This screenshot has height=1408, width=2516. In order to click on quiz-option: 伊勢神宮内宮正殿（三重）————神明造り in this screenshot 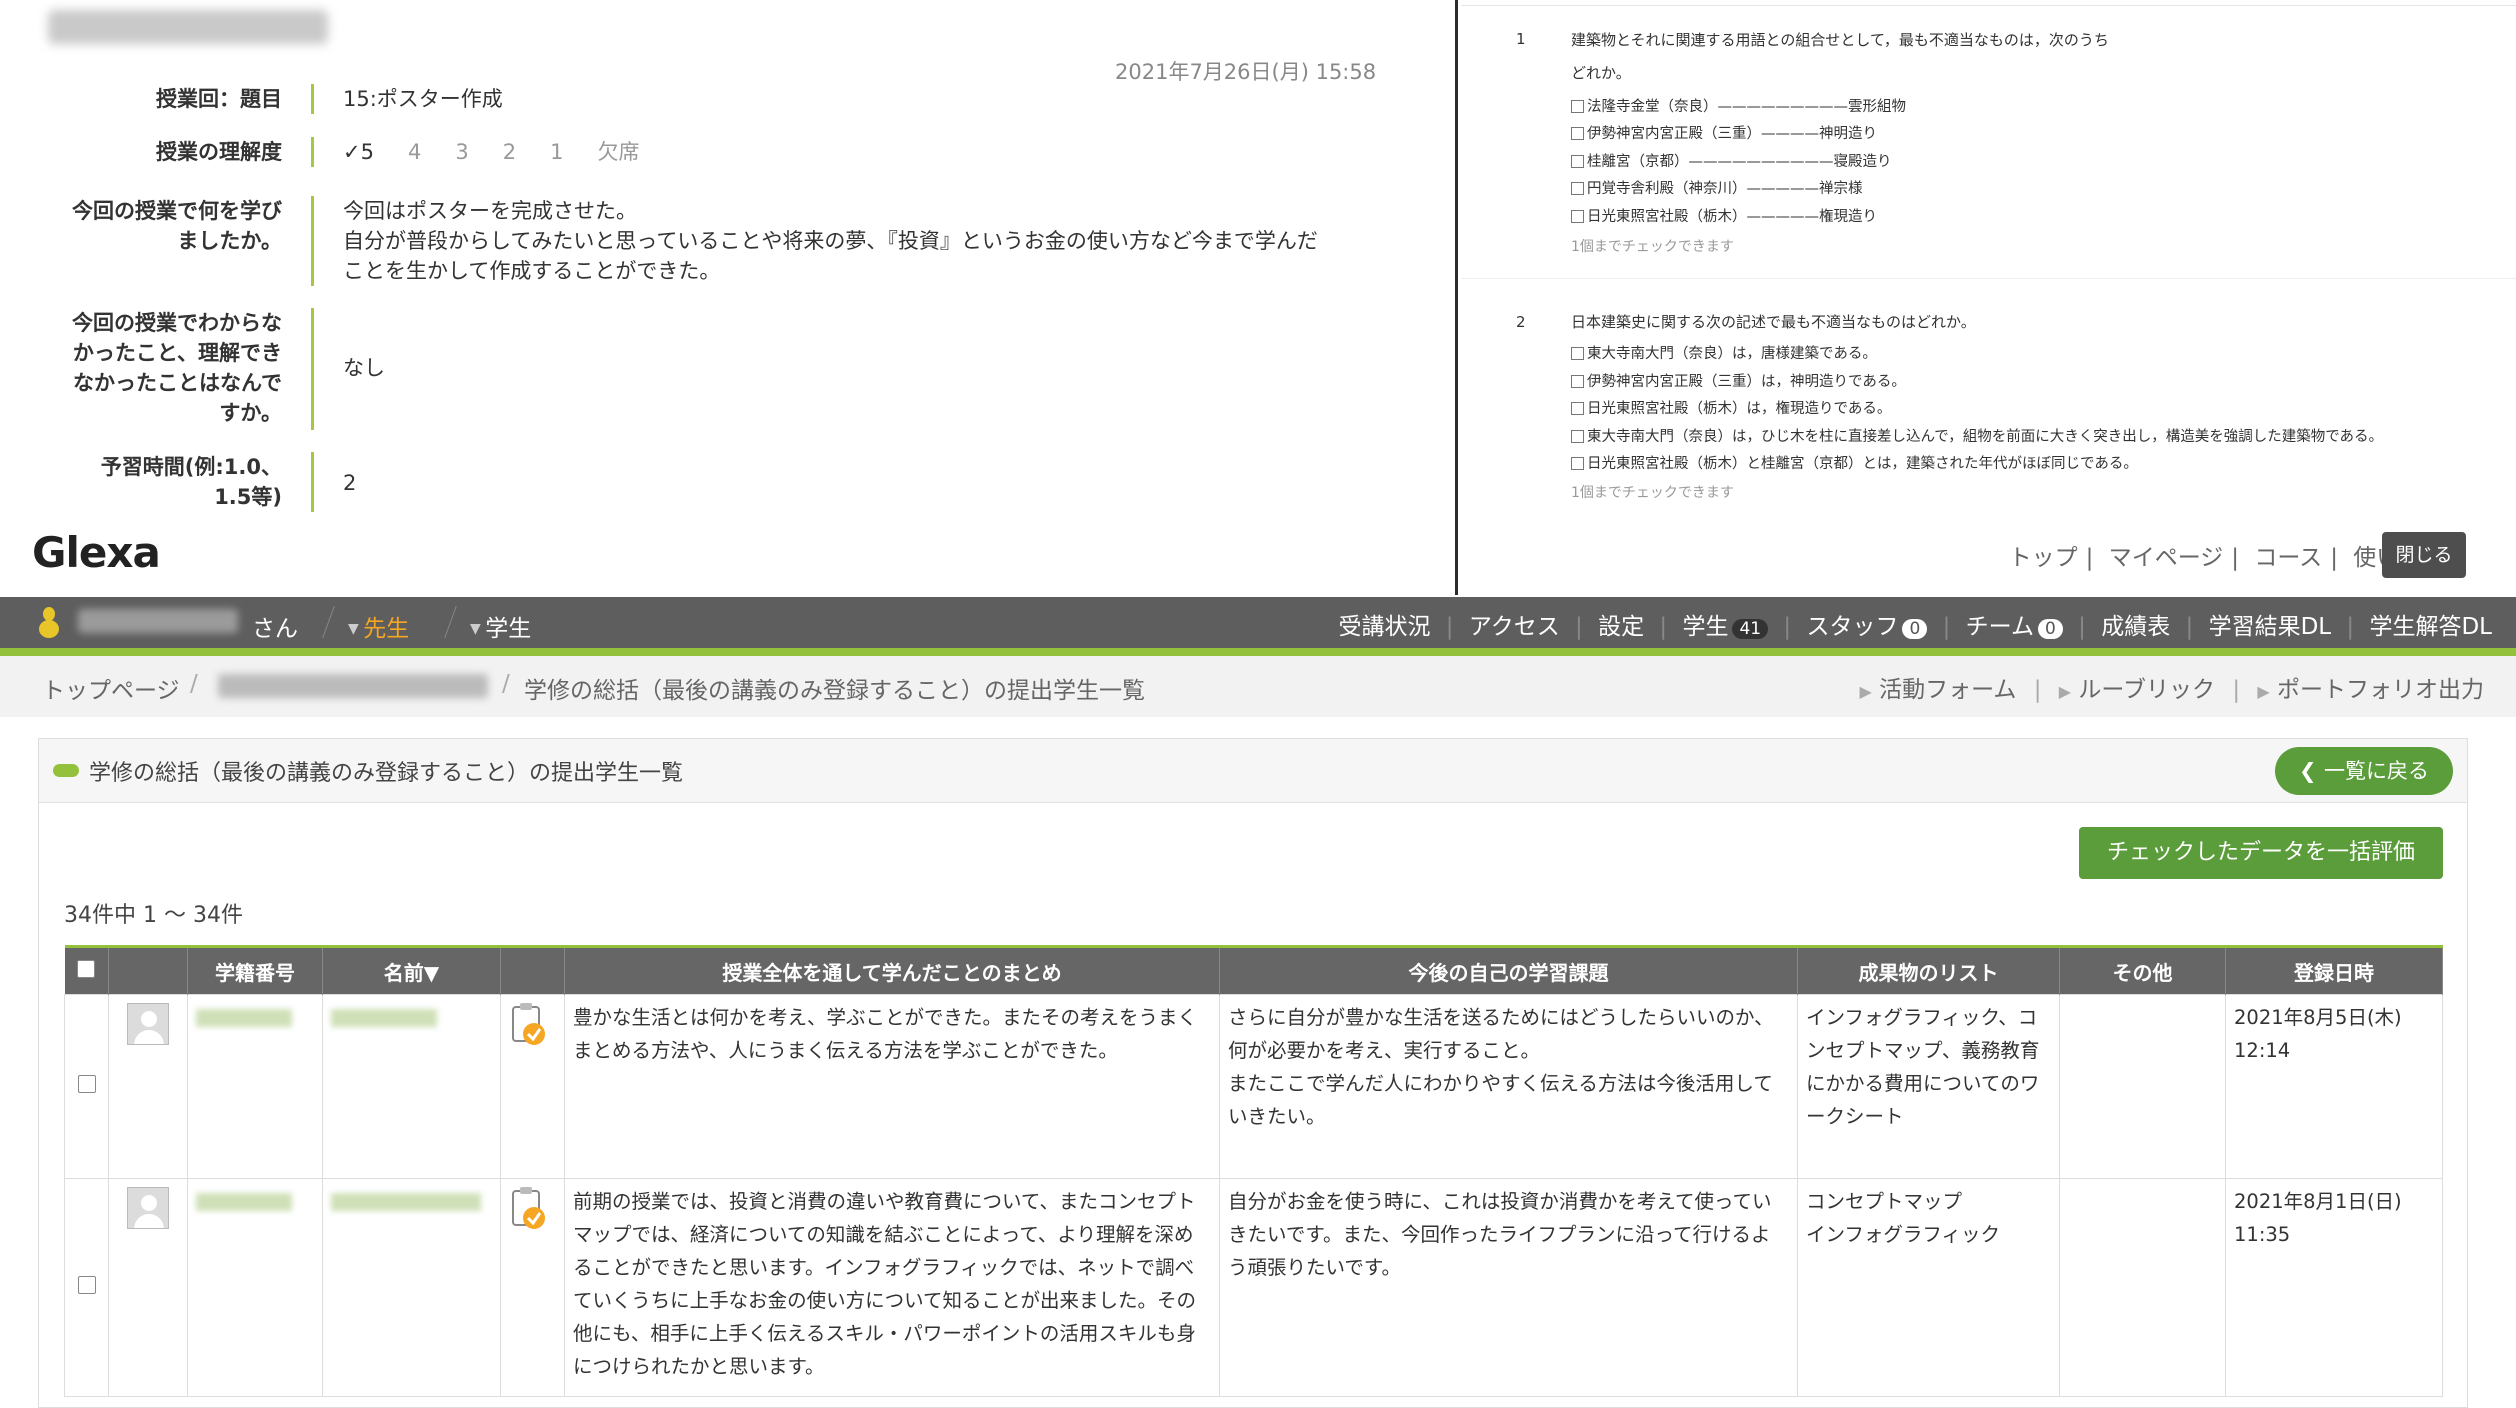, I will do `click(1724, 134)`.